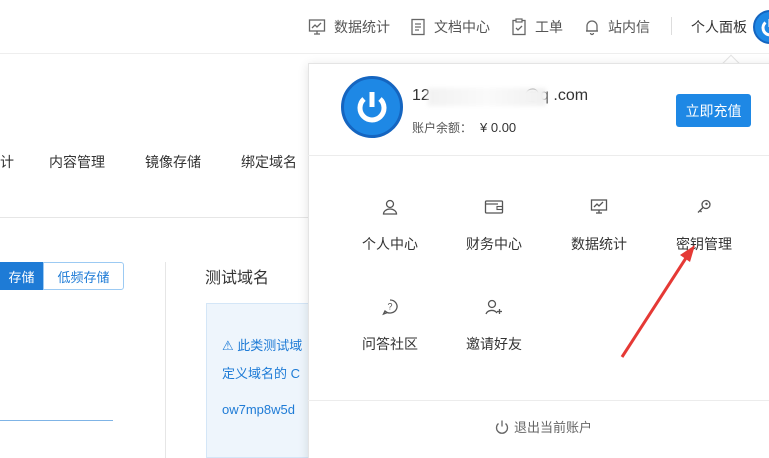  I want to click on annotation-arrow, so click(657, 301).